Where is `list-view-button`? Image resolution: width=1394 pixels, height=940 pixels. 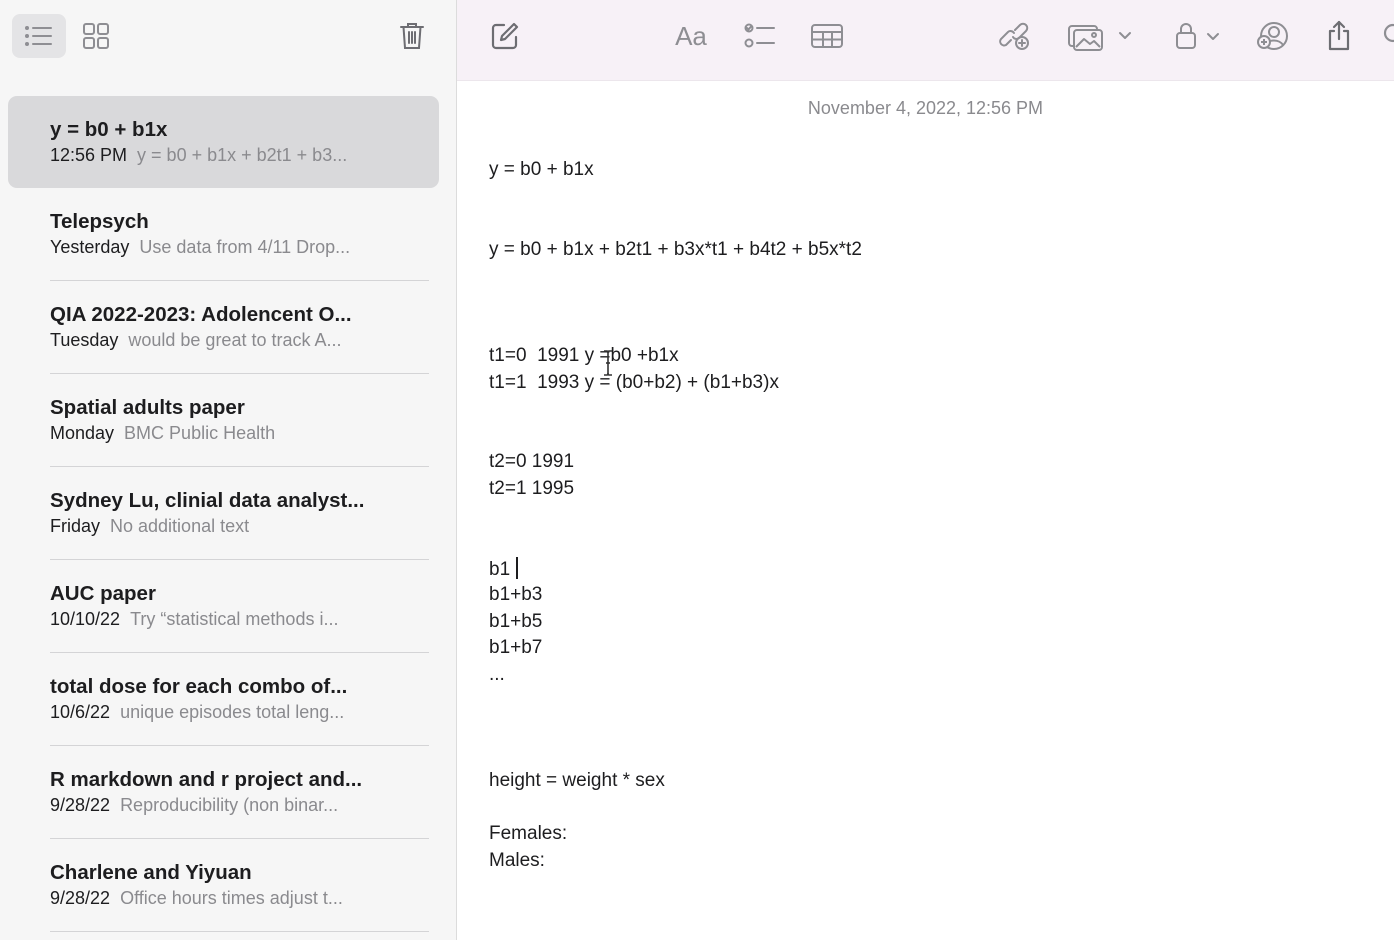
list-view-button is located at coordinates (39, 36).